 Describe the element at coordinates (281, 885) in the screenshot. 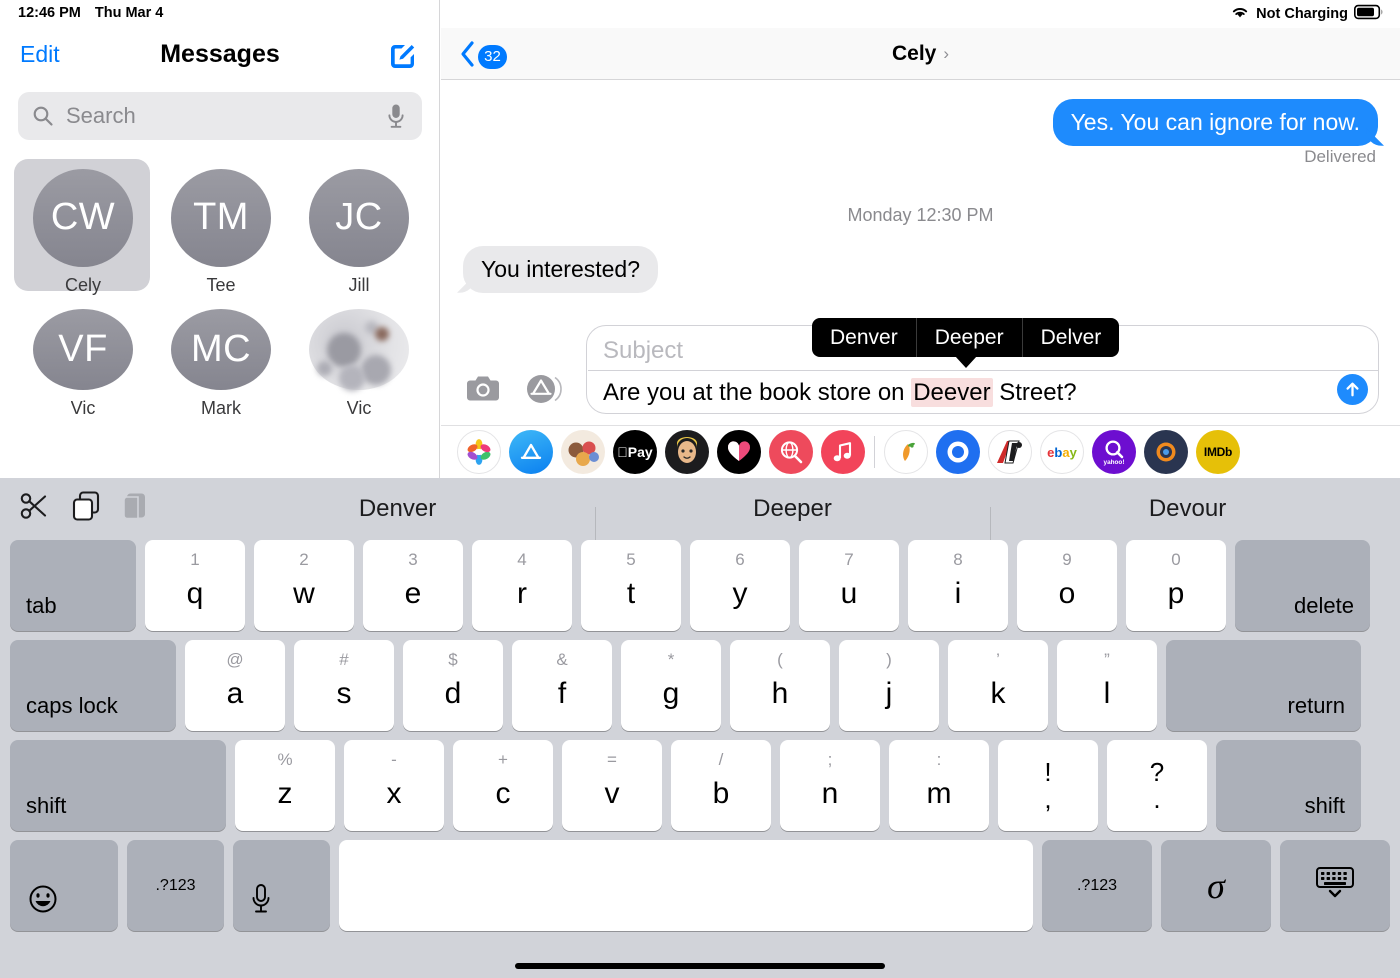

I see `dictation-key` at that location.